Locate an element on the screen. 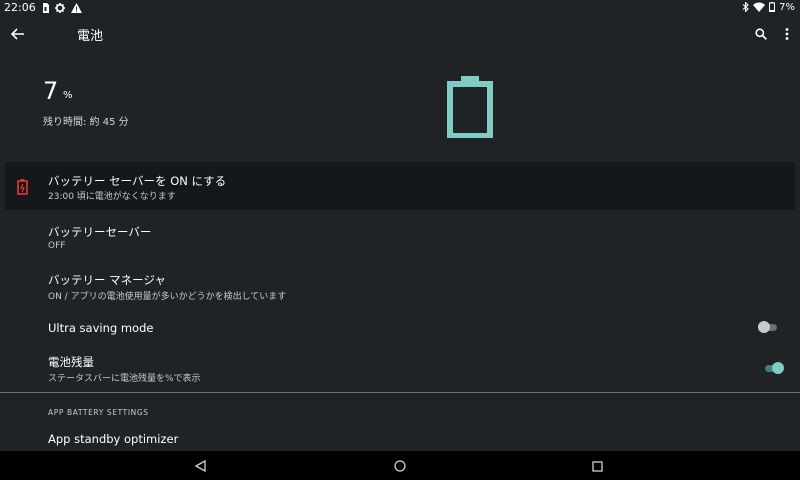  nav-recents-button is located at coordinates (597, 466).